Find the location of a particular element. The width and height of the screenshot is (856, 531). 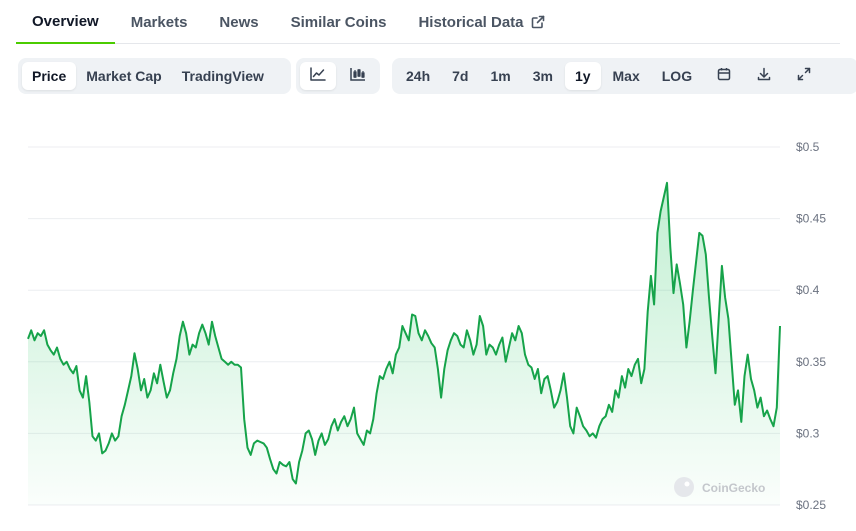

market-cap-button: Market Cap is located at coordinates (123, 76).